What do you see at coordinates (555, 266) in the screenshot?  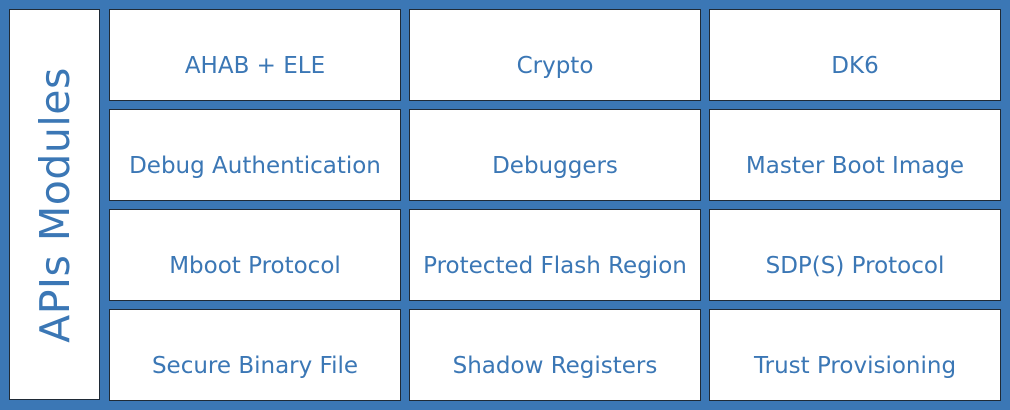 I see `module-label: Protected Flash Region` at bounding box center [555, 266].